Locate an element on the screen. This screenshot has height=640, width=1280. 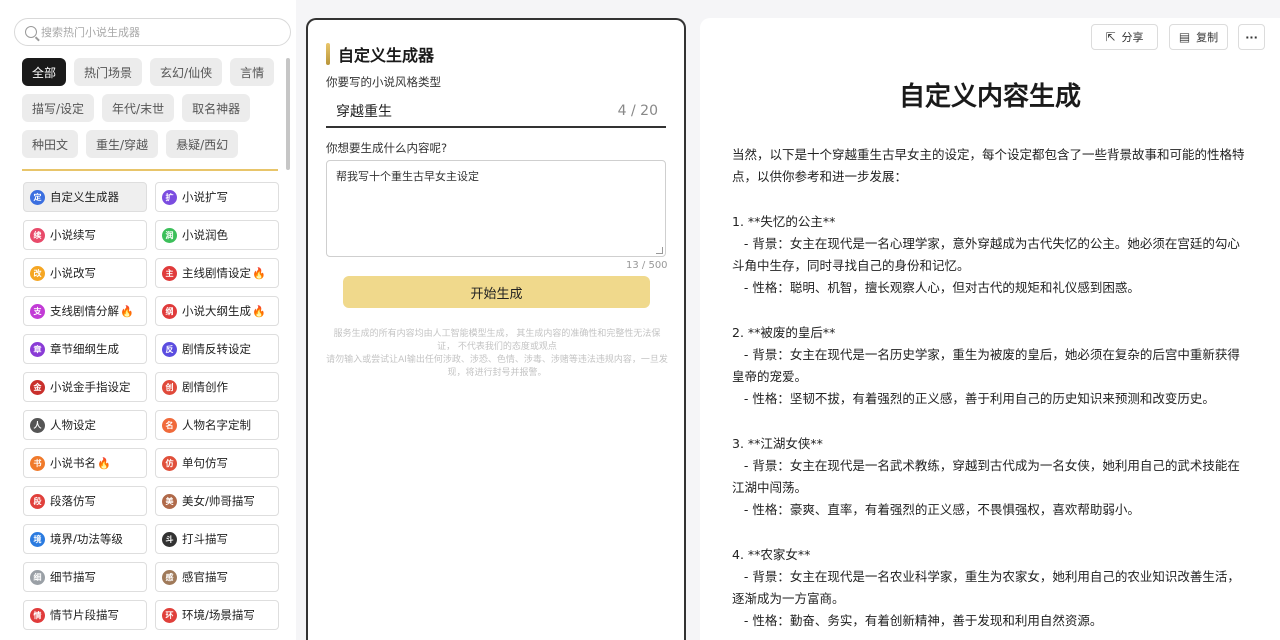
category-divider is located at coordinates (150, 170).